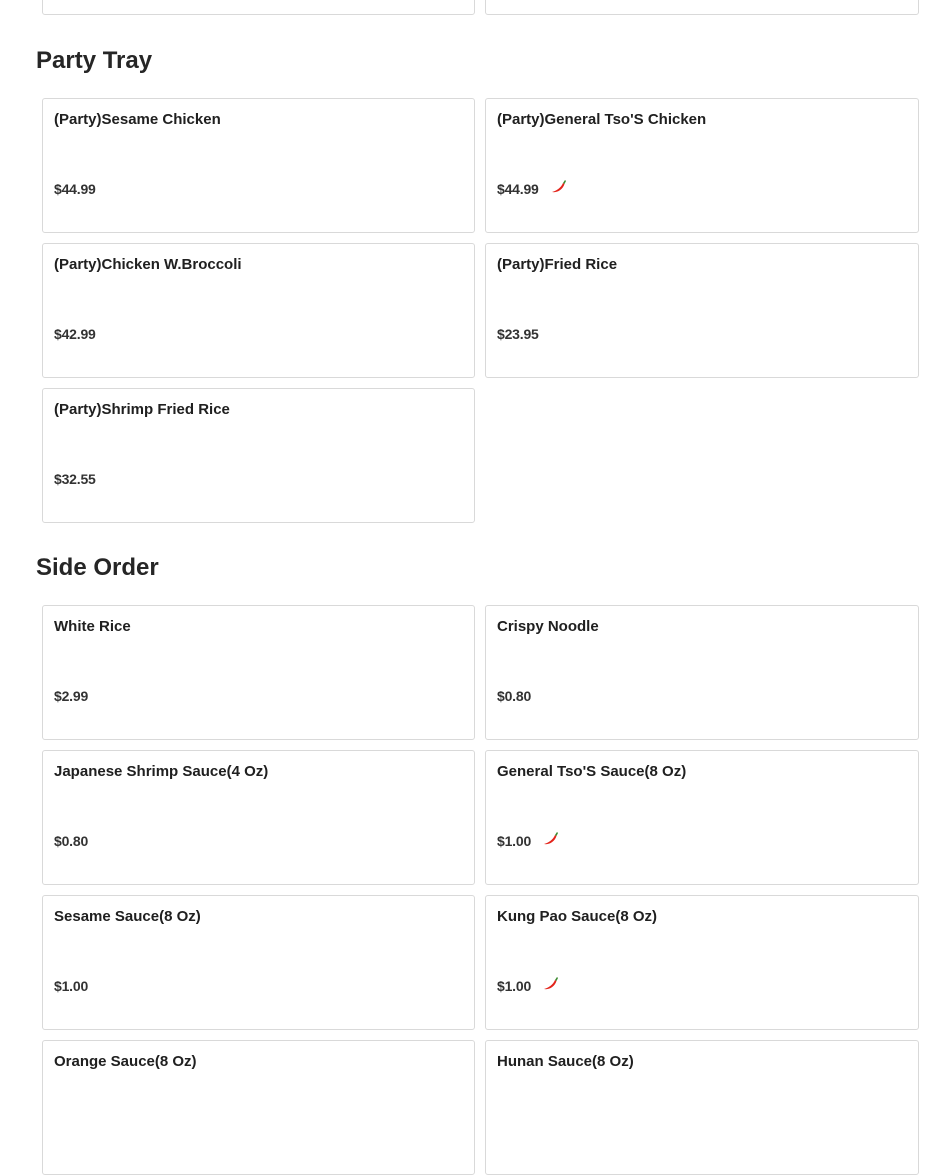 The image size is (950, 1175). I want to click on menu-item-price: $23.95, so click(518, 334).